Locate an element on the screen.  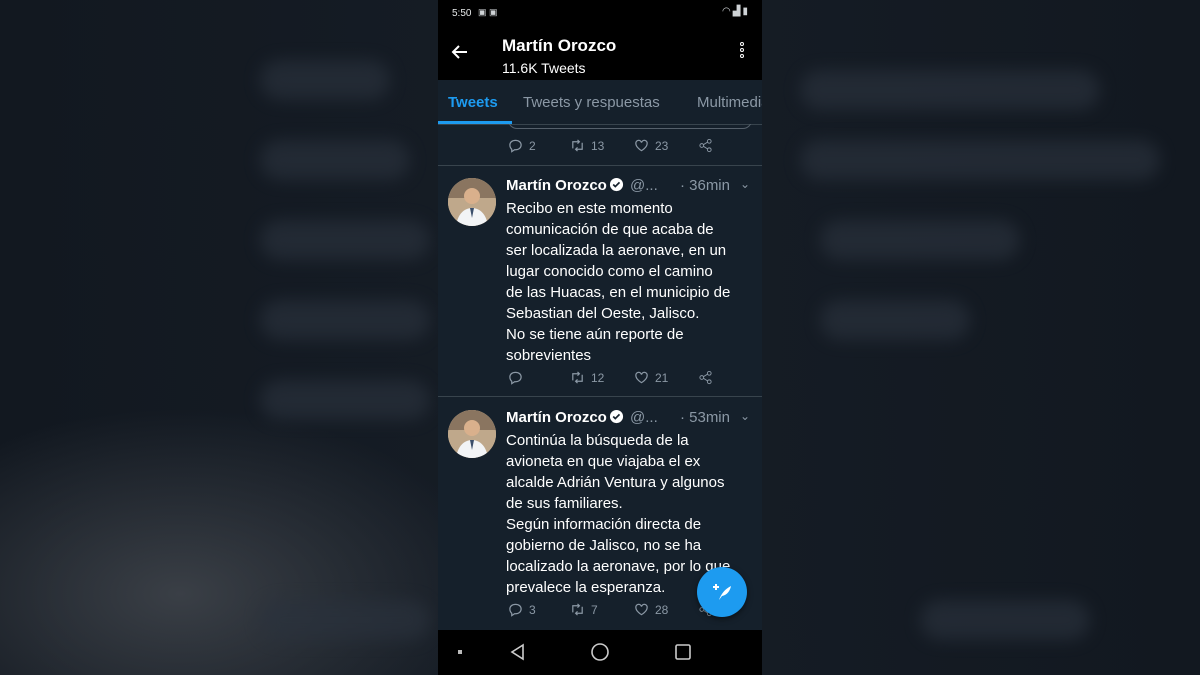
profile-name: Martín Orozco is located at coordinates (559, 45).